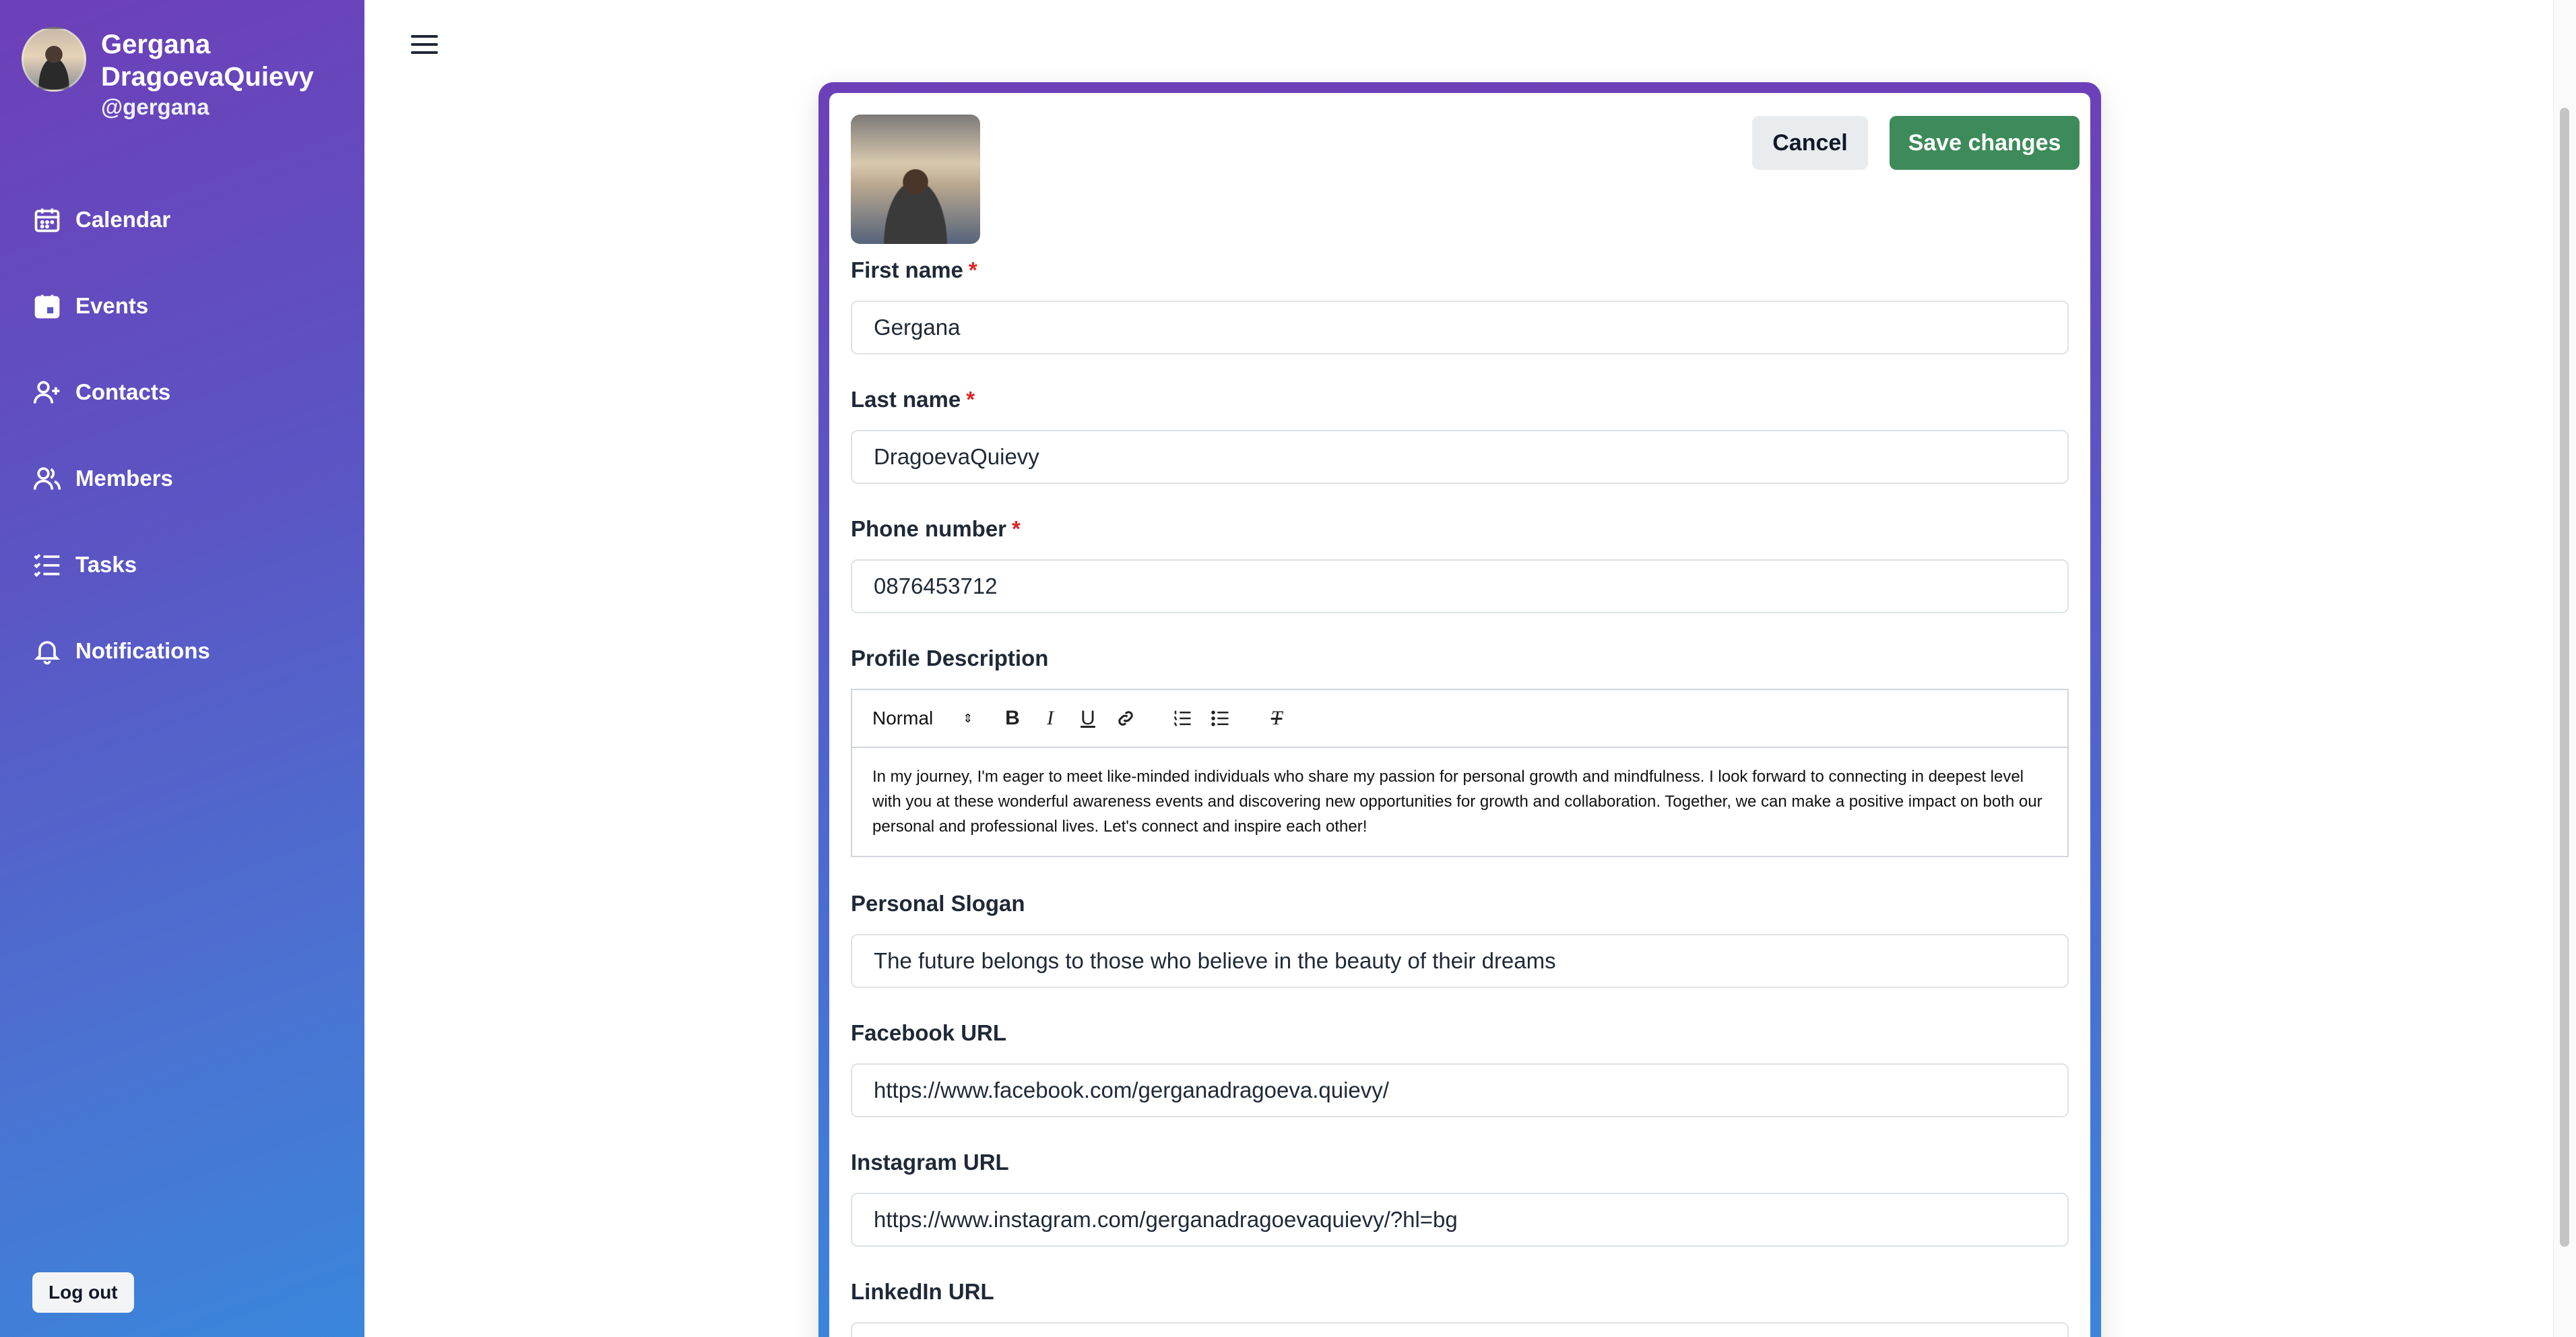  Describe the element at coordinates (424, 47) in the screenshot. I see `menu-icon` at that location.